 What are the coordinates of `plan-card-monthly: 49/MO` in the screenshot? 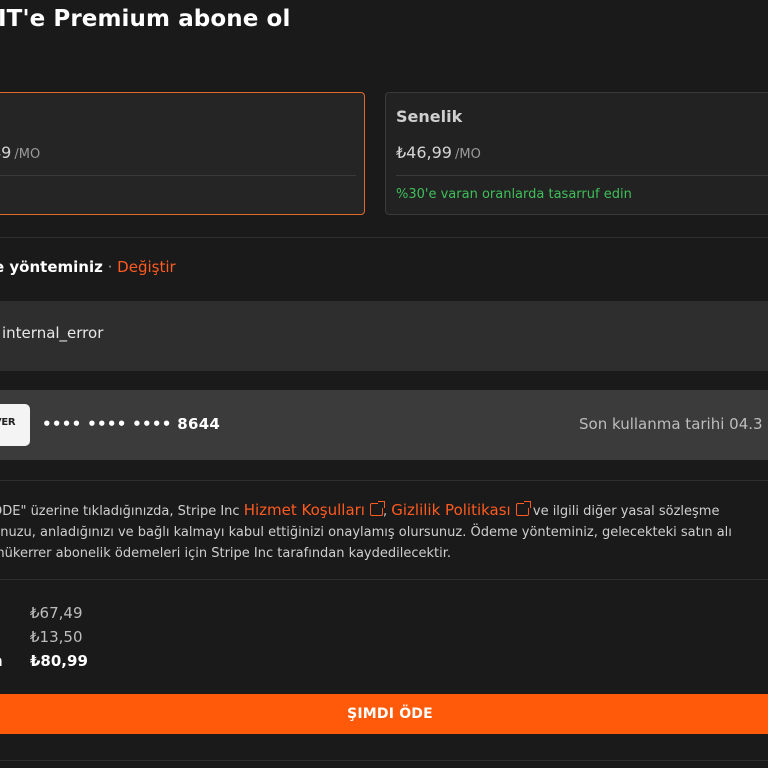 It's located at (182, 153).